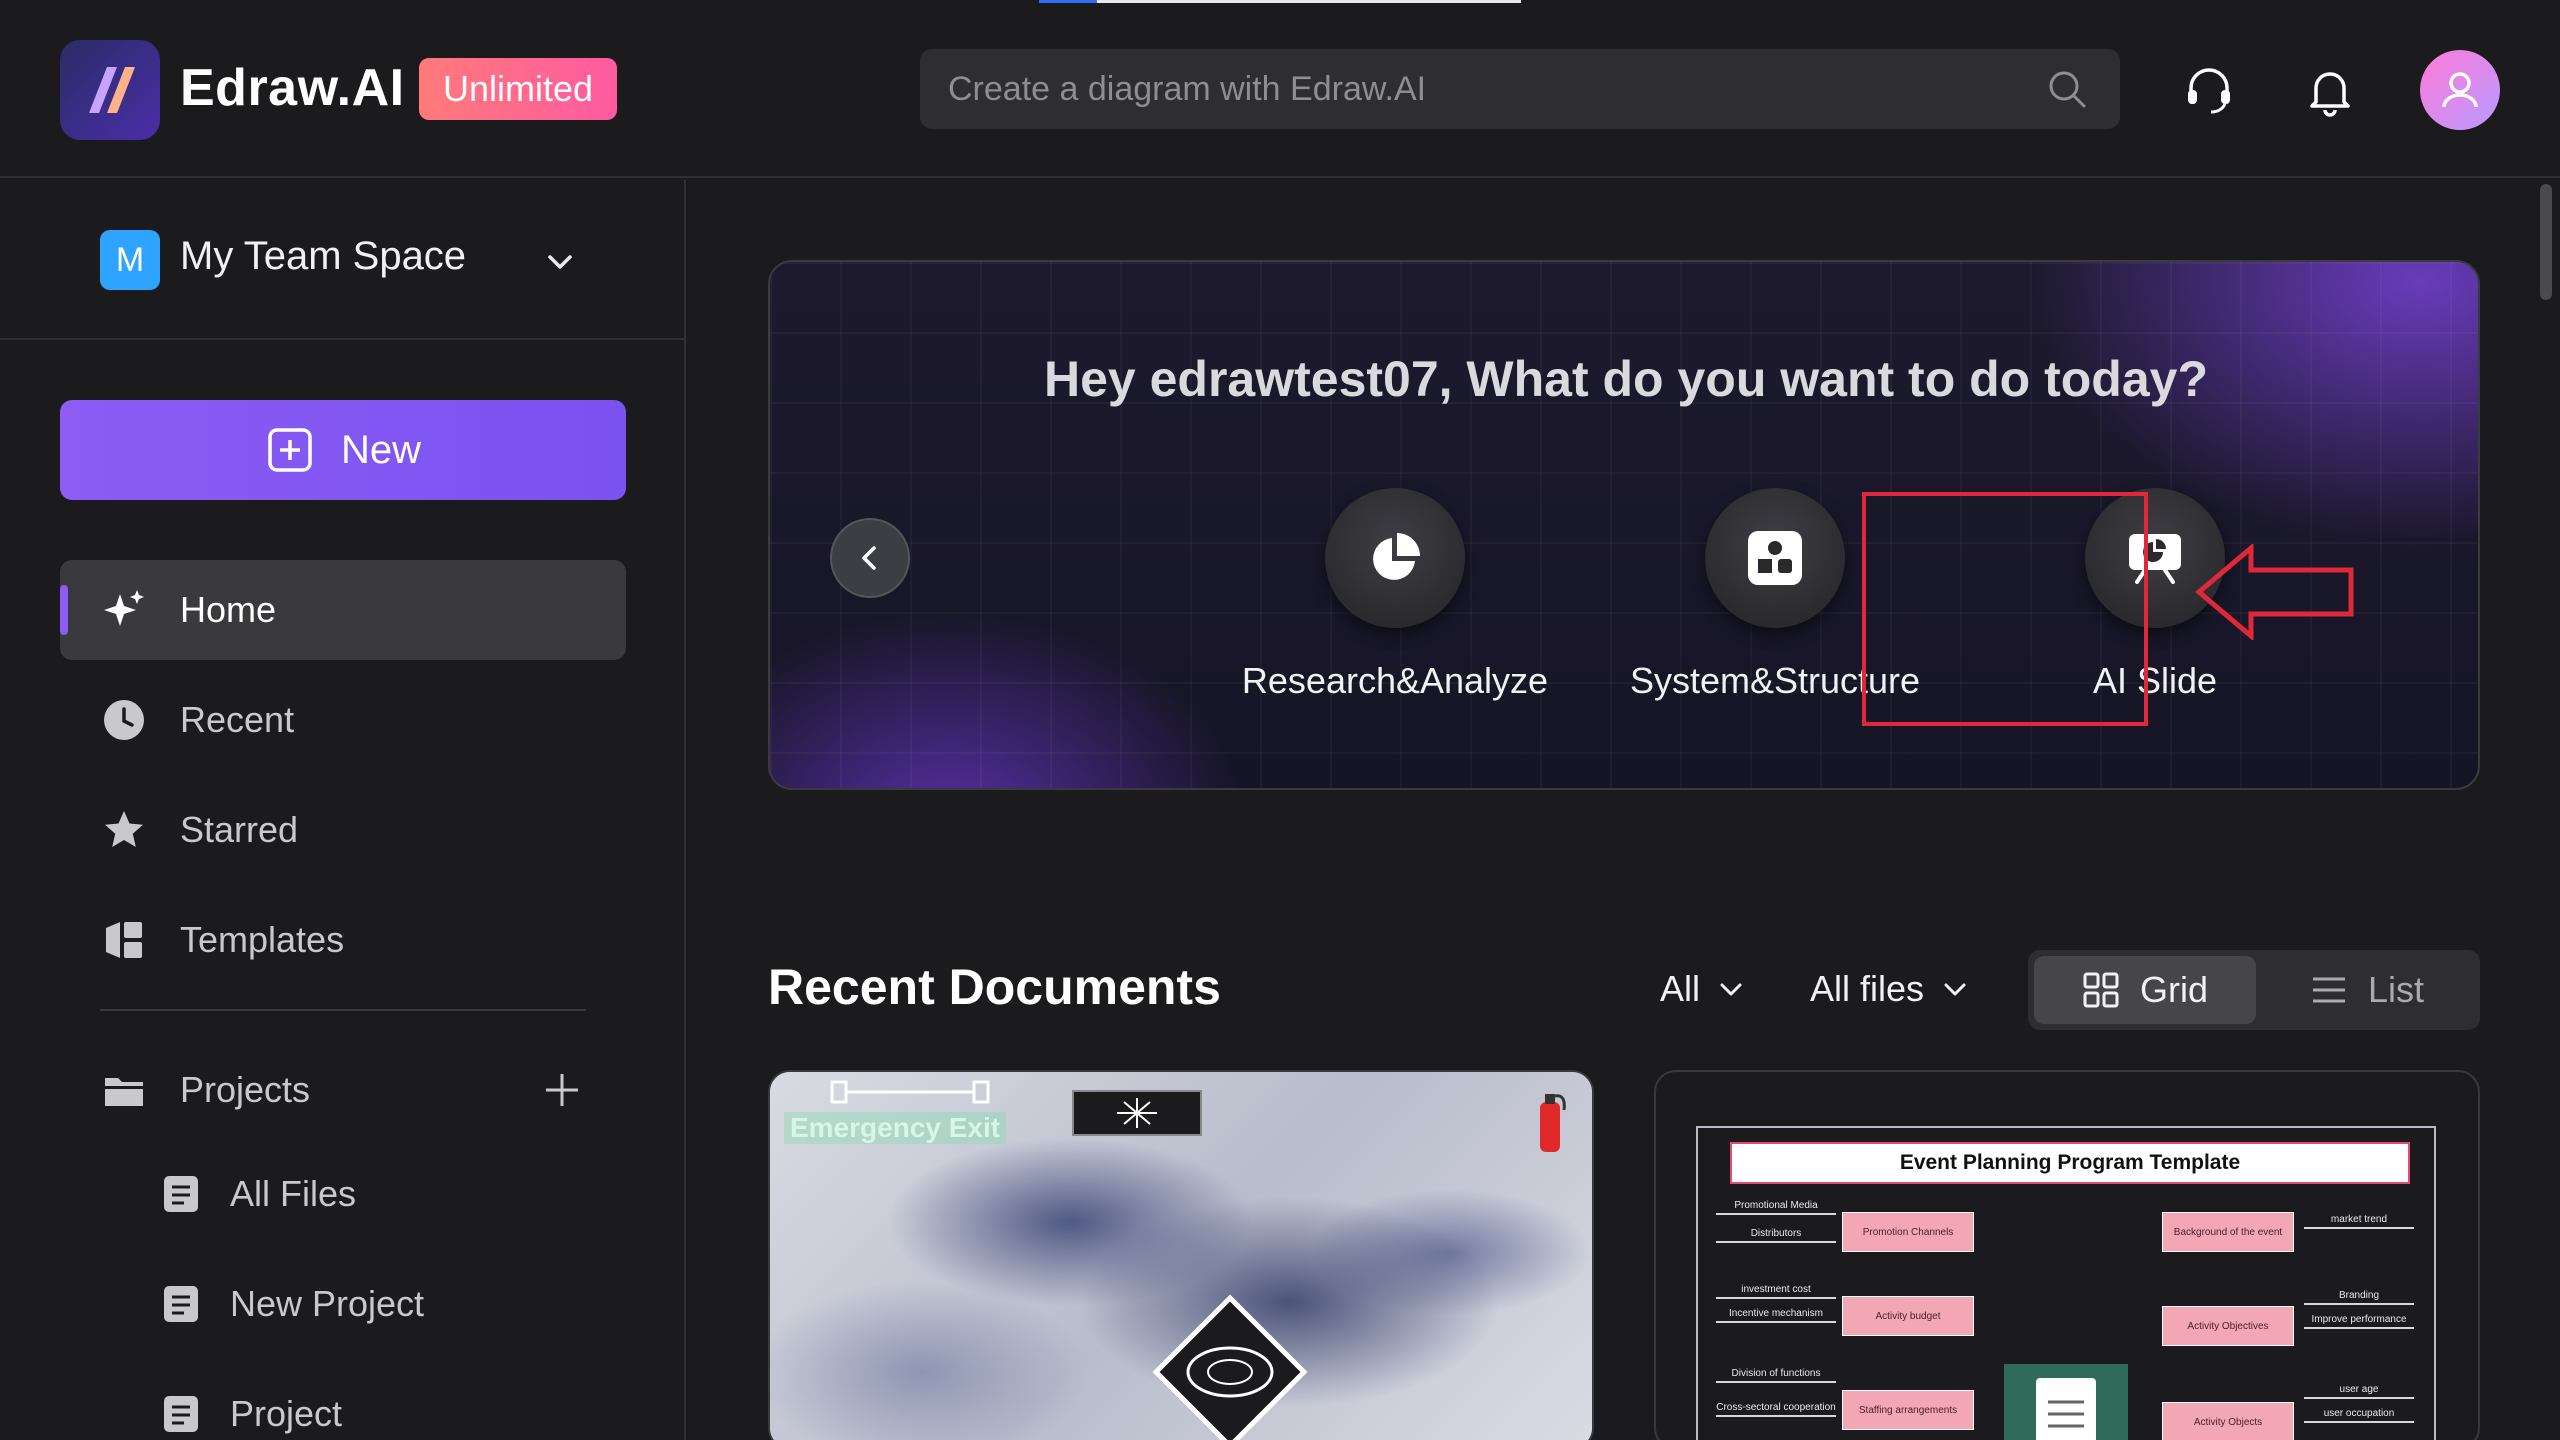 The width and height of the screenshot is (2560, 1440). Describe the element at coordinates (343, 1010) in the screenshot. I see `sidebar-divider` at that location.